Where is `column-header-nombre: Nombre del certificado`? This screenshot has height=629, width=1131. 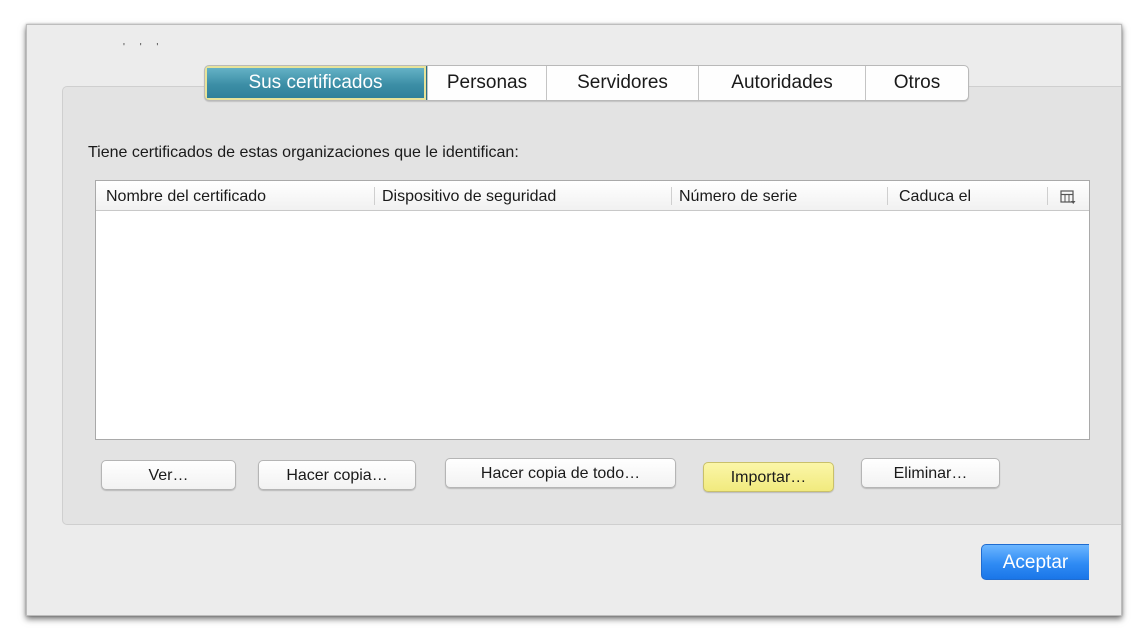 column-header-nombre: Nombre del certificado is located at coordinates (235, 195).